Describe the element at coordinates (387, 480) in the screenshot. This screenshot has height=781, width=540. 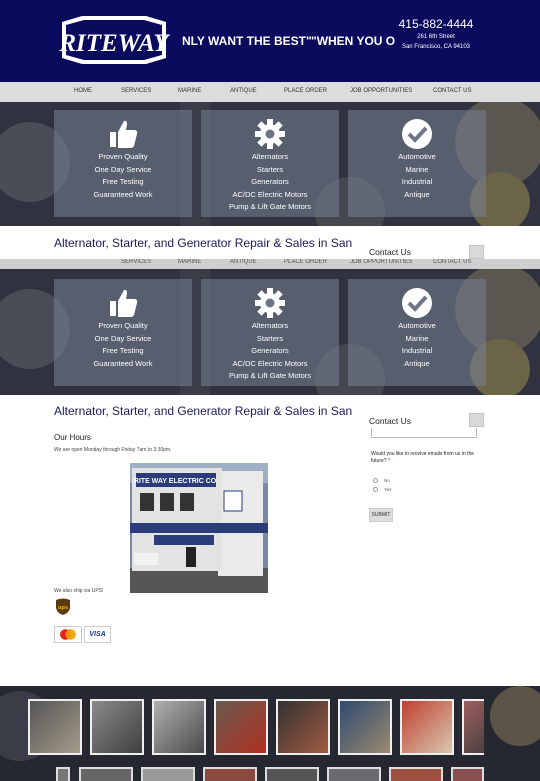
I see `radio-no-label: No` at that location.